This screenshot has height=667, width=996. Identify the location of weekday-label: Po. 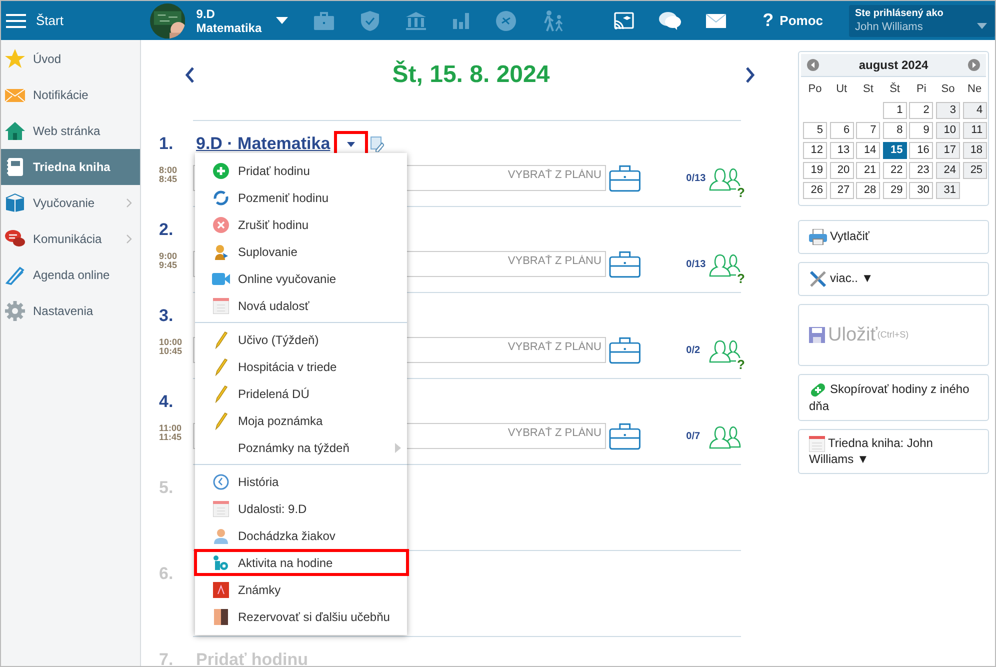
(815, 89).